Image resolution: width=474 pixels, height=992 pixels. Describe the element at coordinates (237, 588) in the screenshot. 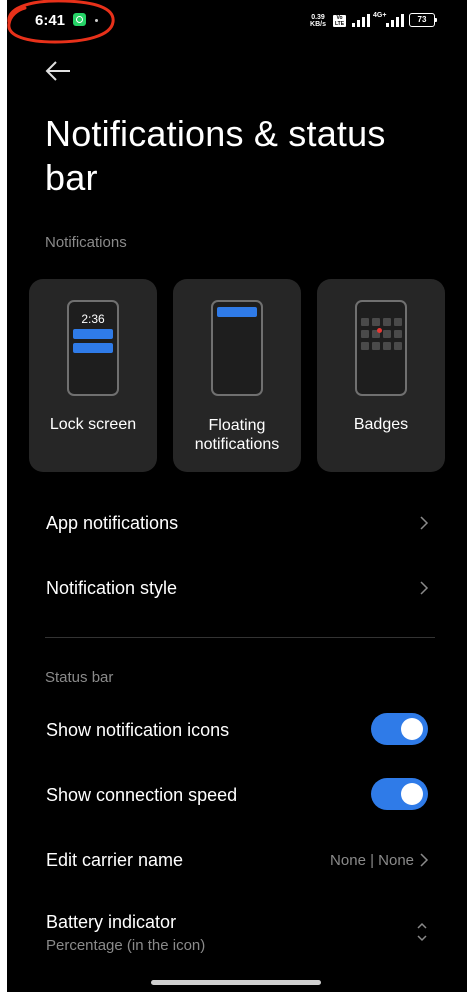

I see `row-notification-style: Notification style` at that location.